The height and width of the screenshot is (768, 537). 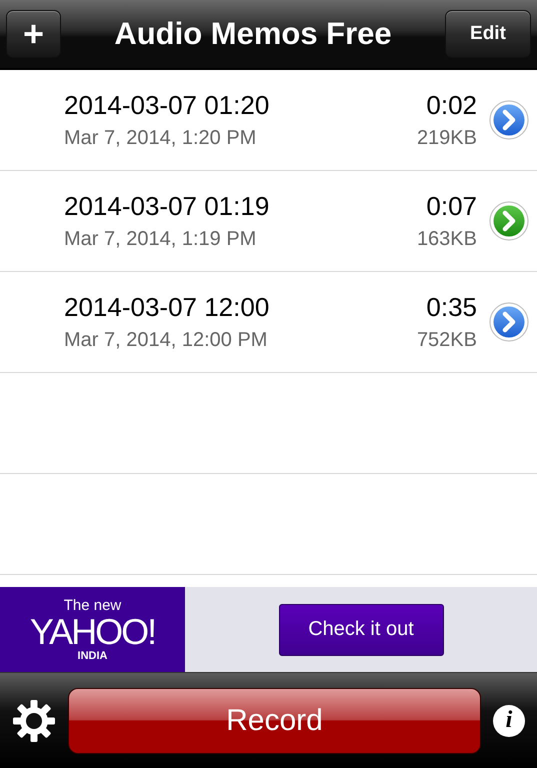 I want to click on memo-title: 2014-03-07 01:20, so click(x=167, y=105).